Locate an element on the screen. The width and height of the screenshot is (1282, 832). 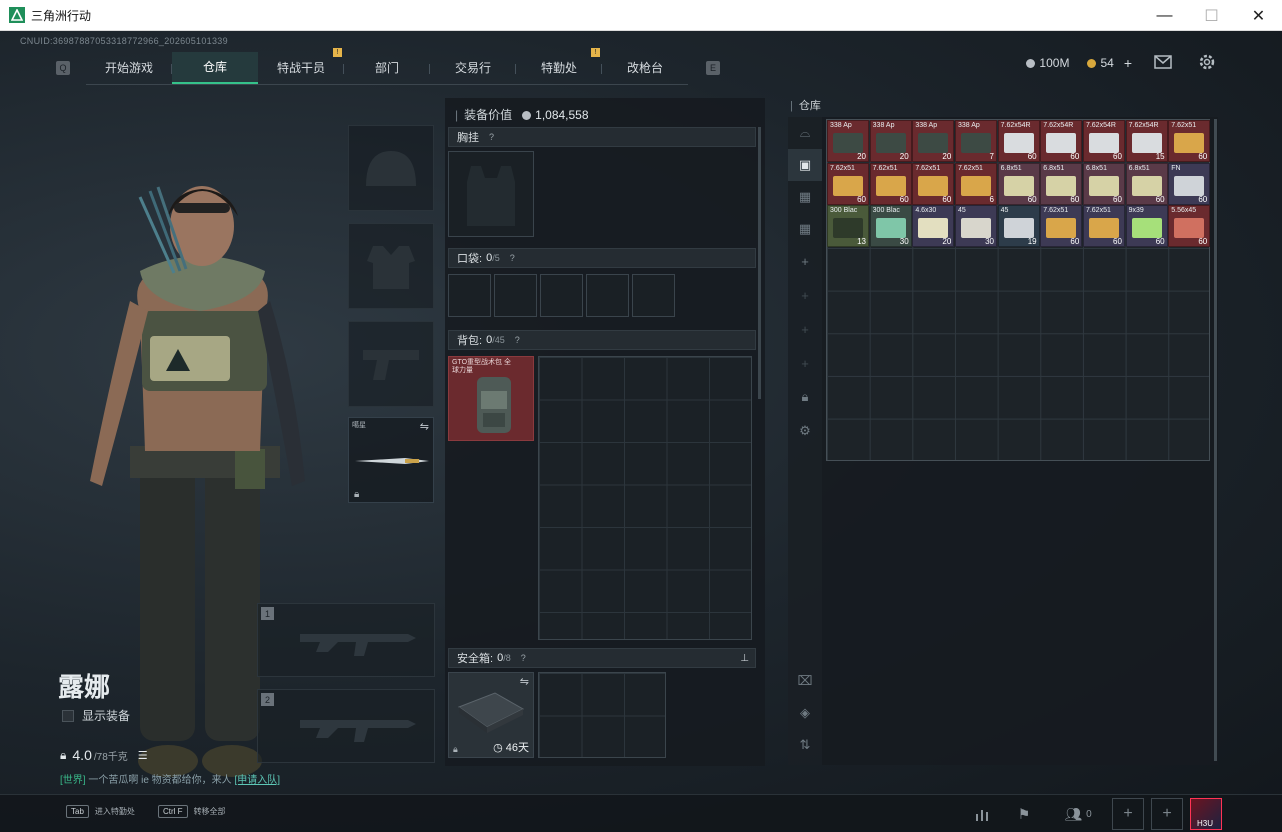
tab-special-ops: 特勤处! is located at coordinates (559, 65).